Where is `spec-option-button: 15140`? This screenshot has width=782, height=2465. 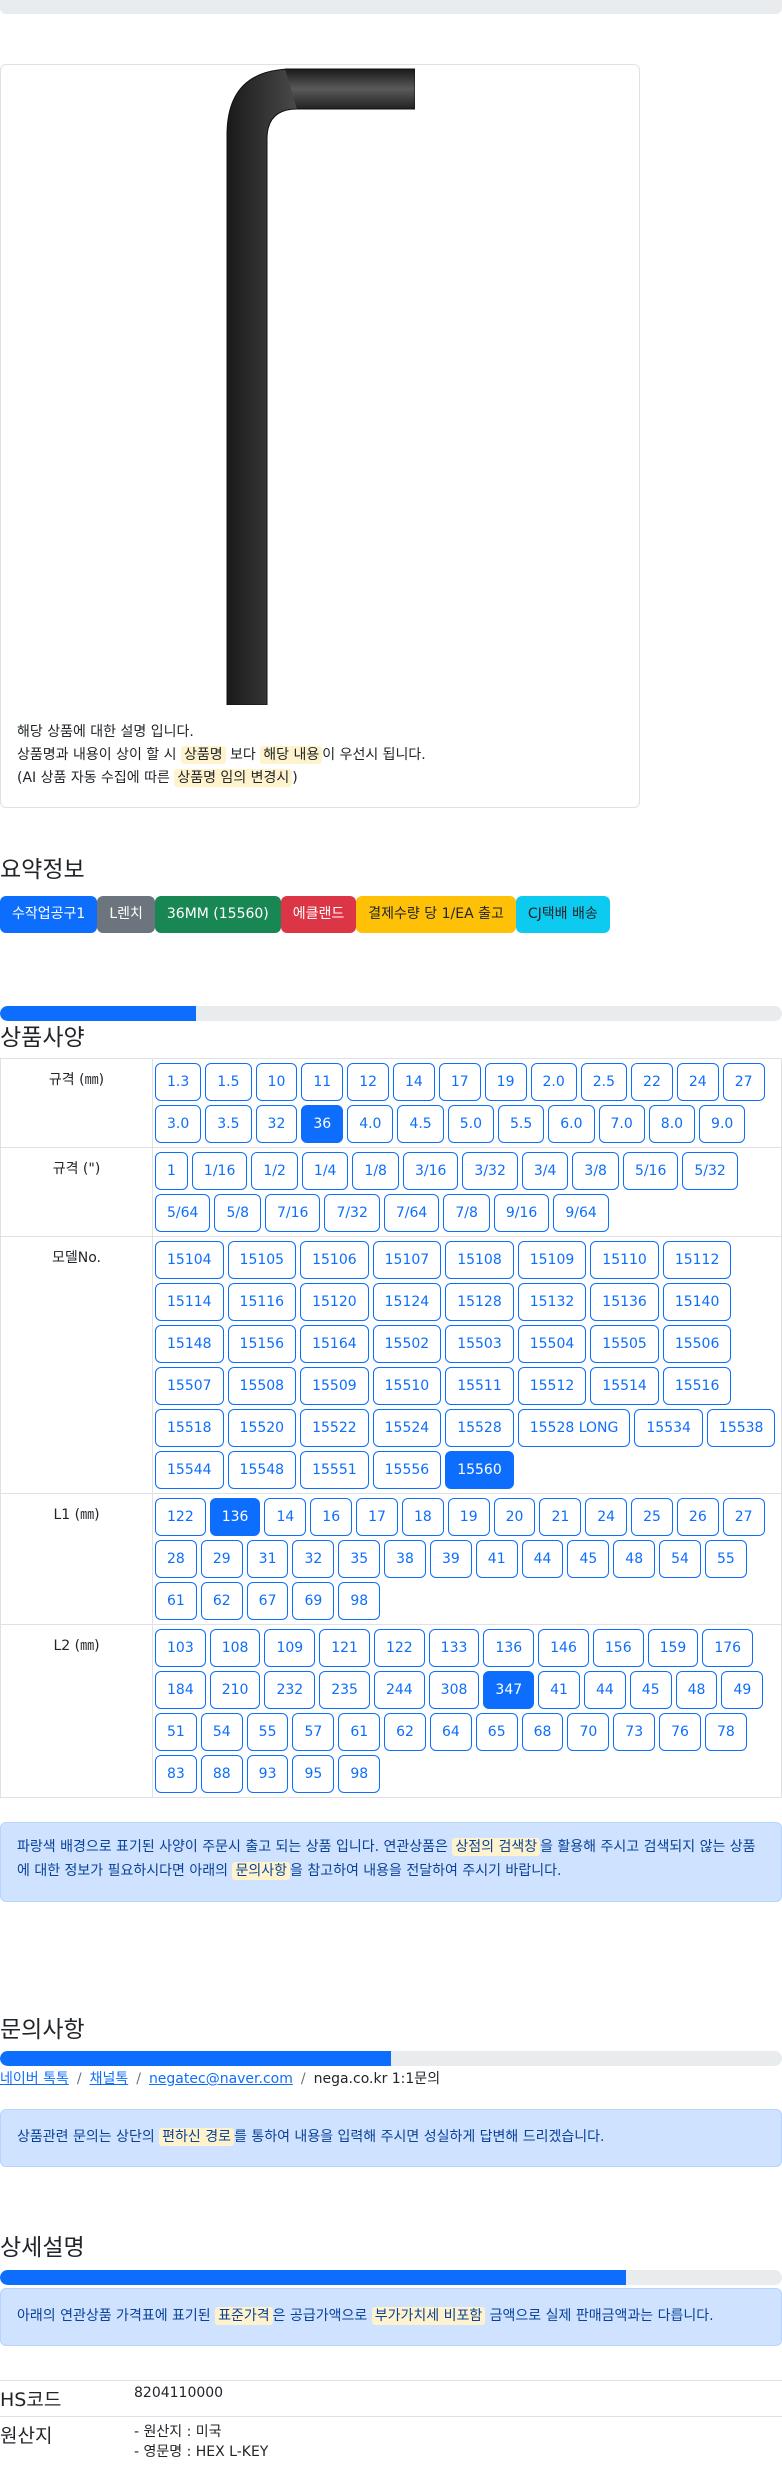
spec-option-button: 15140 is located at coordinates (697, 1302).